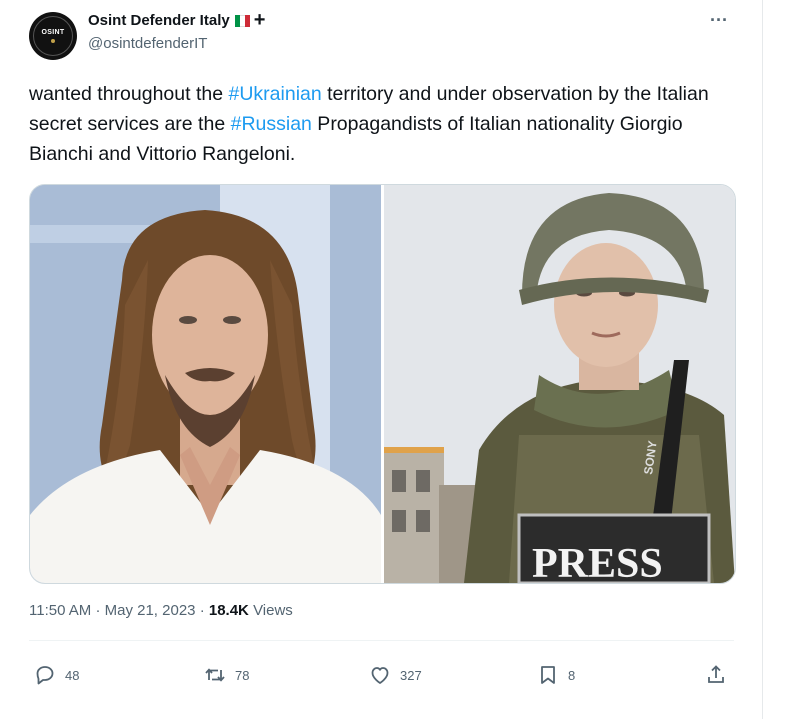 The width and height of the screenshot is (788, 719). I want to click on views-count: 18.4K, so click(228, 610).